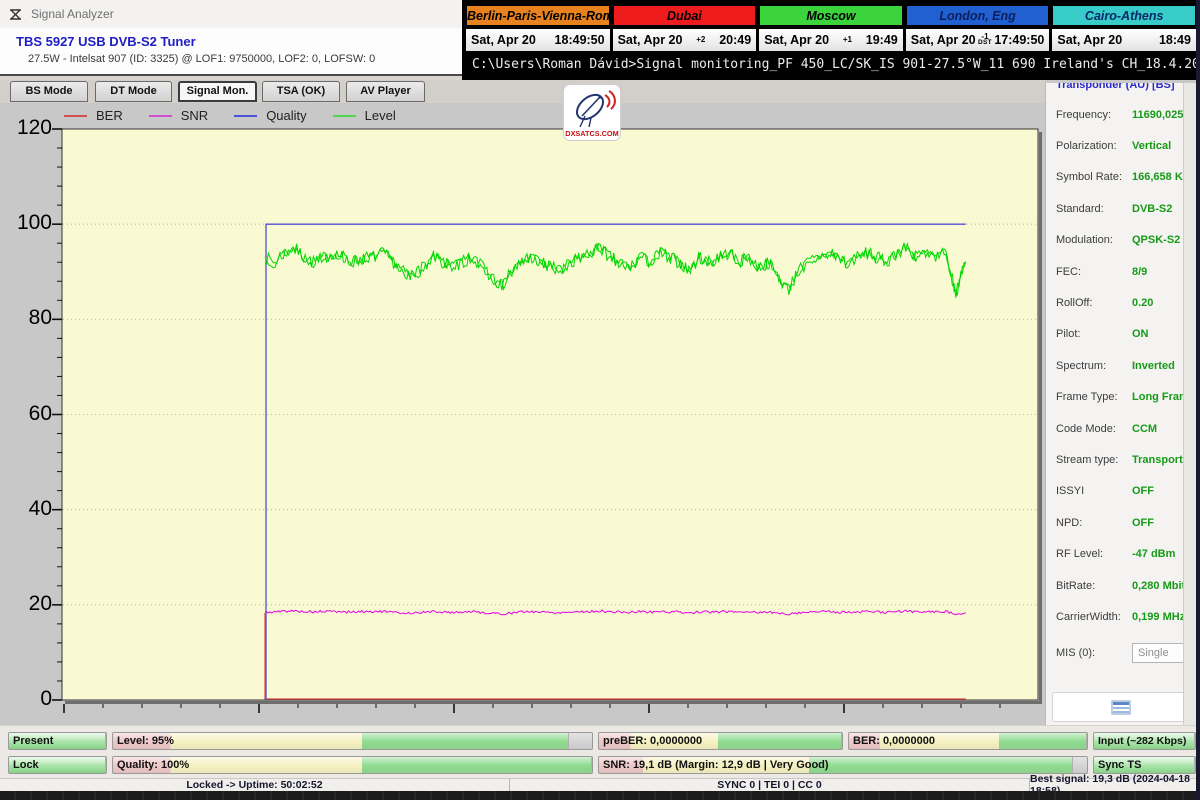 This screenshot has height=800, width=1200. I want to click on tab-tsa: TSA (OK), so click(301, 91).